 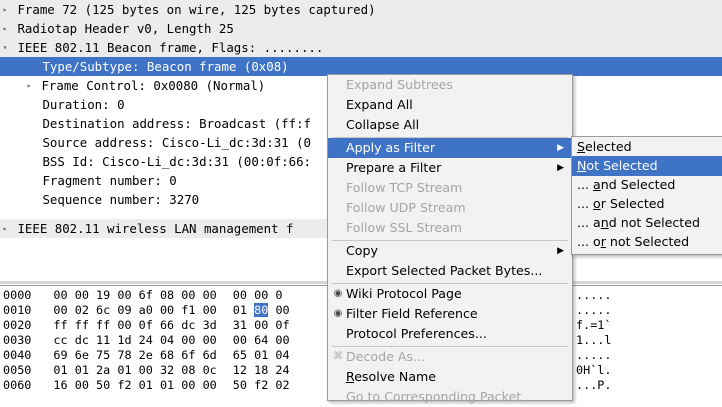 What do you see at coordinates (654, 222) in the screenshot?
I see `menu-item-label: d not Selected` at bounding box center [654, 222].